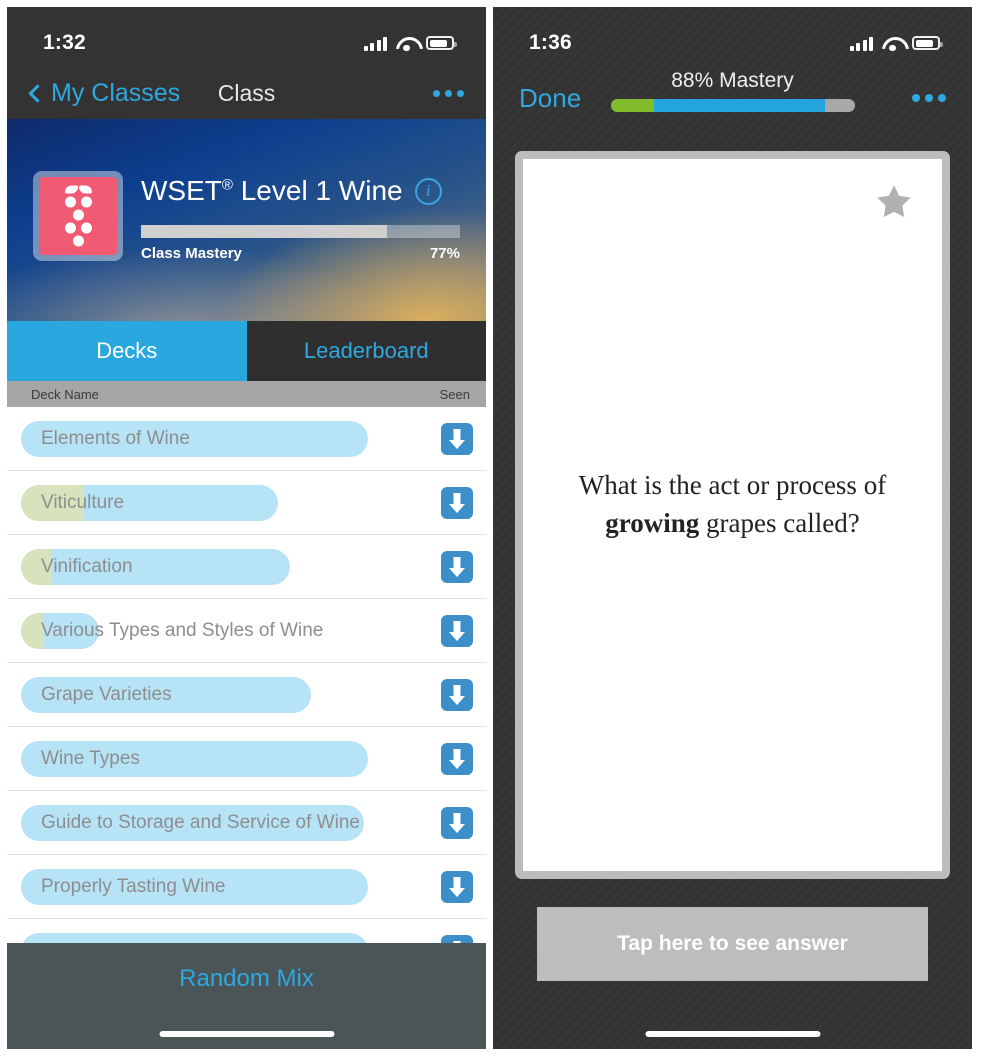 This screenshot has width=986, height=1056. I want to click on column-header-seen: Seen, so click(454, 394).